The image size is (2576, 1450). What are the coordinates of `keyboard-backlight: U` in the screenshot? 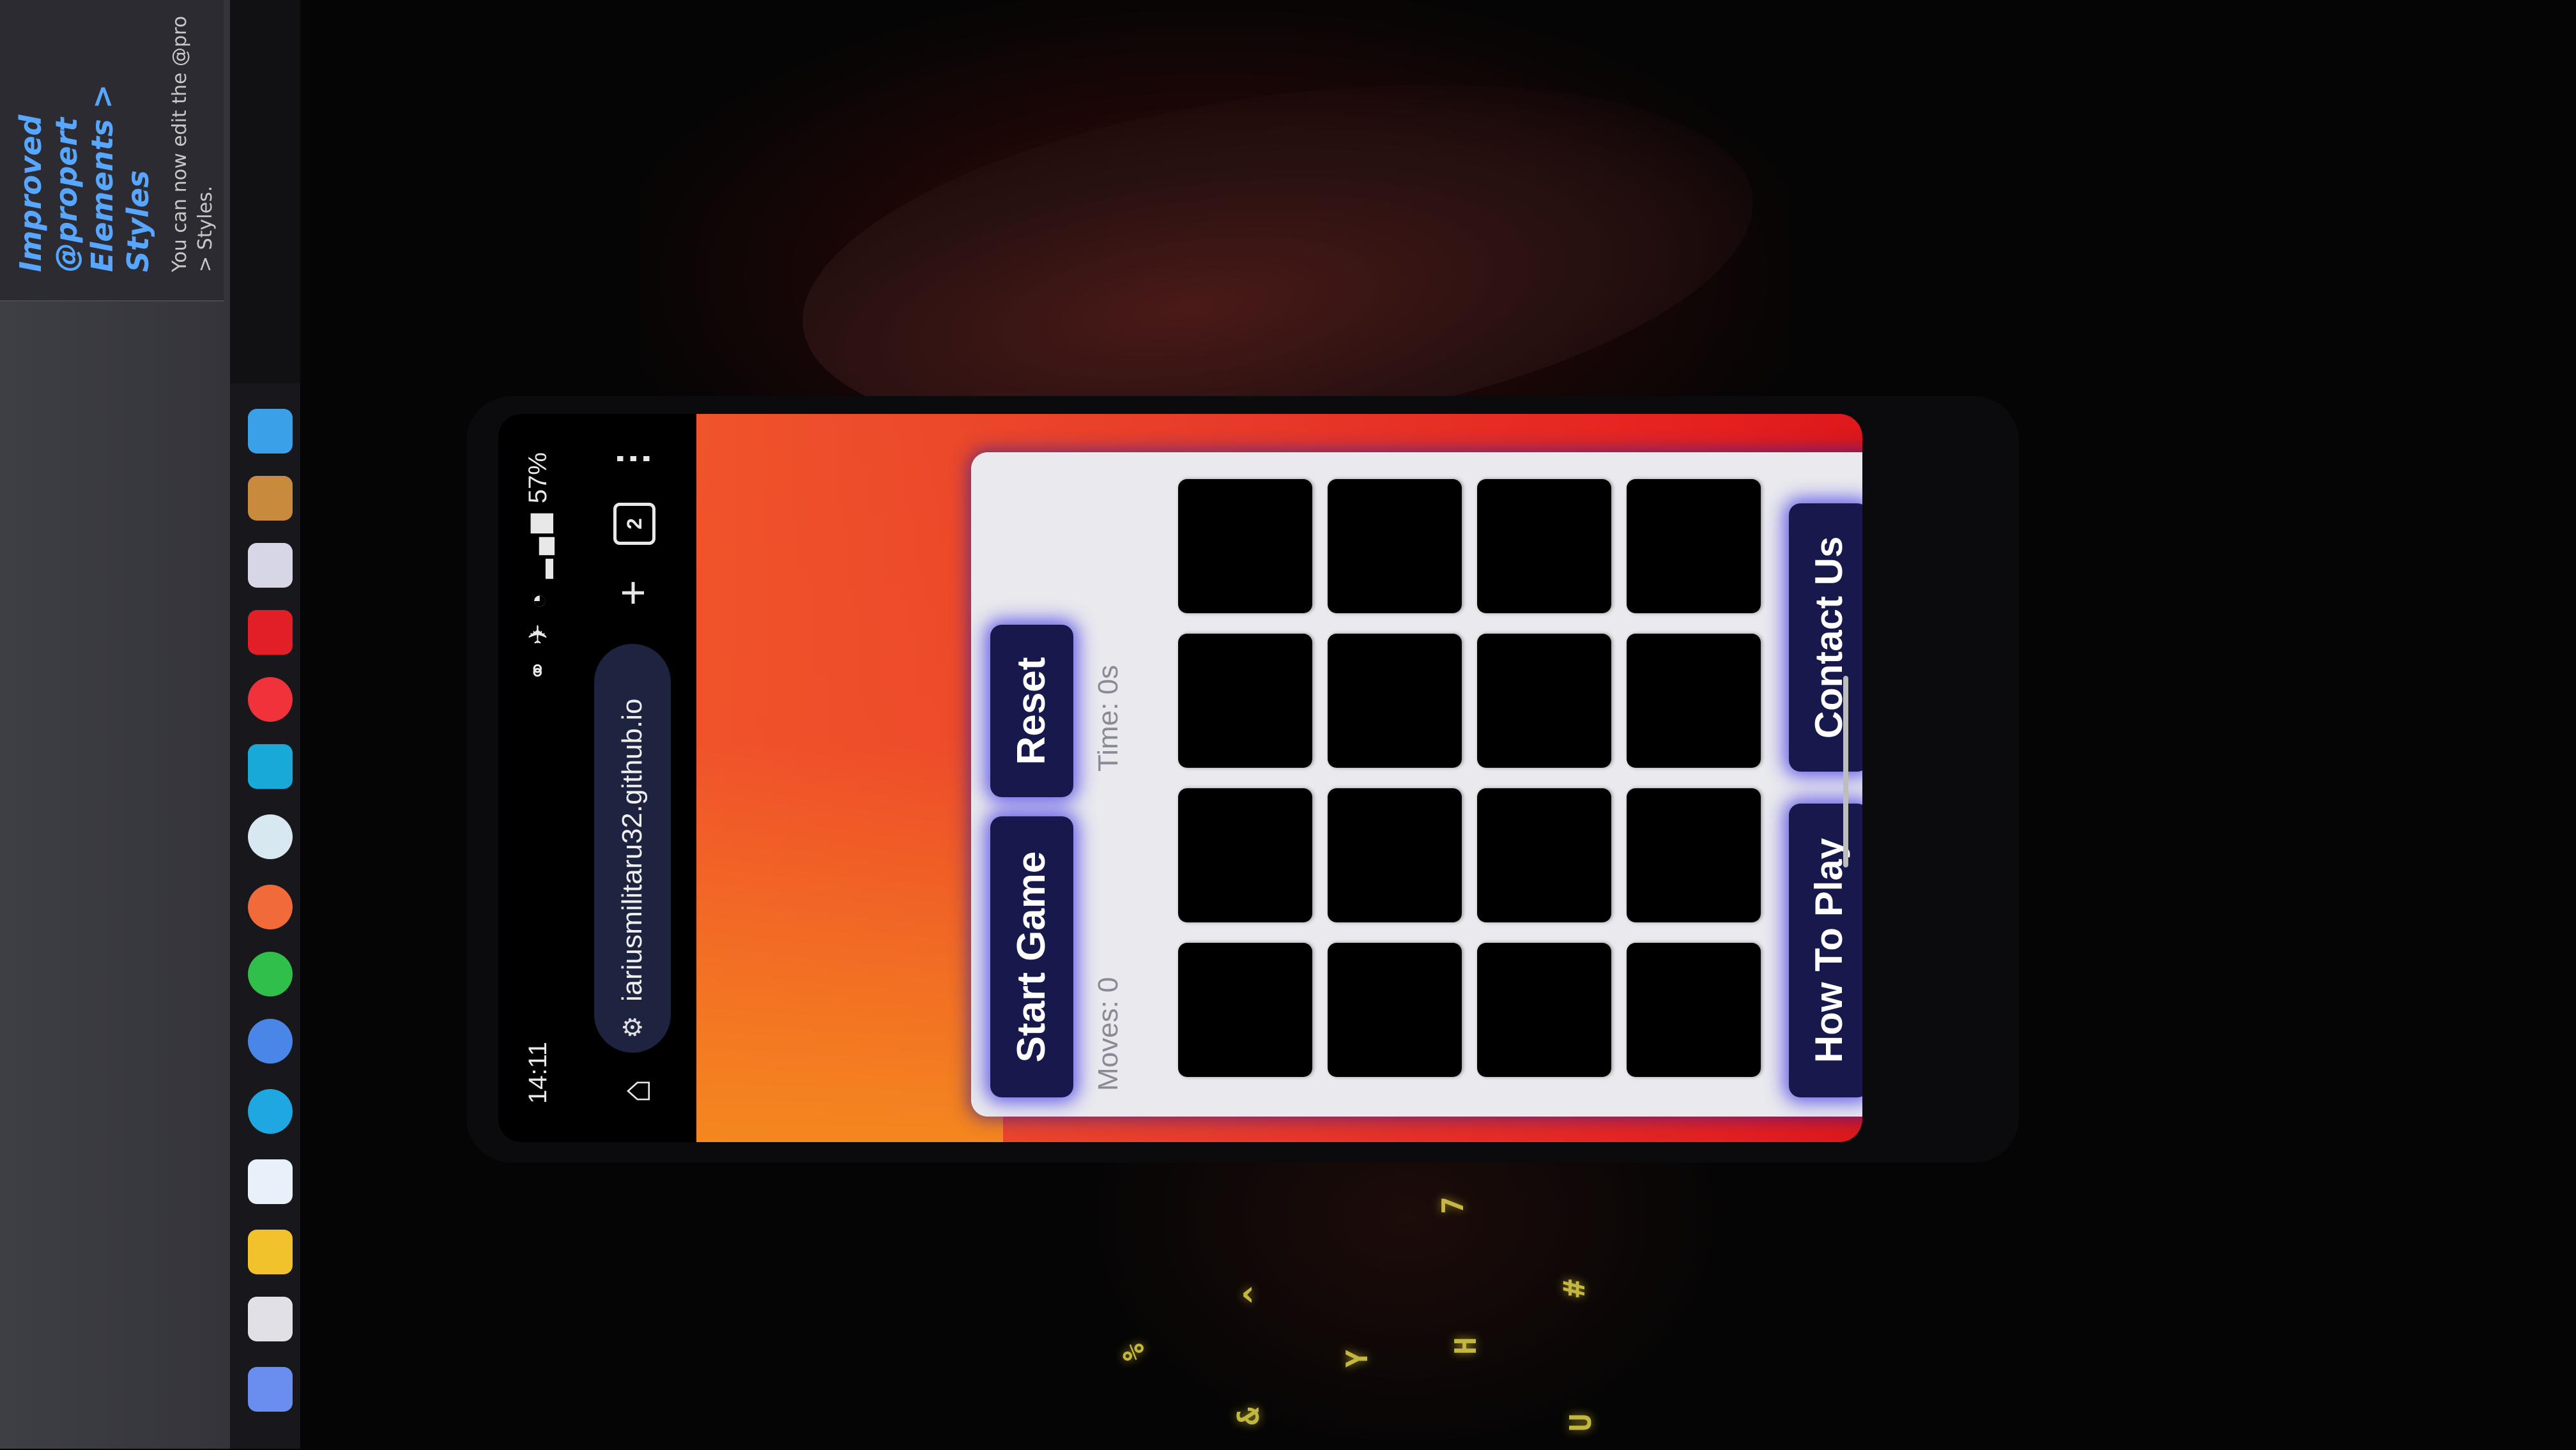 It's located at (1580, 1422).